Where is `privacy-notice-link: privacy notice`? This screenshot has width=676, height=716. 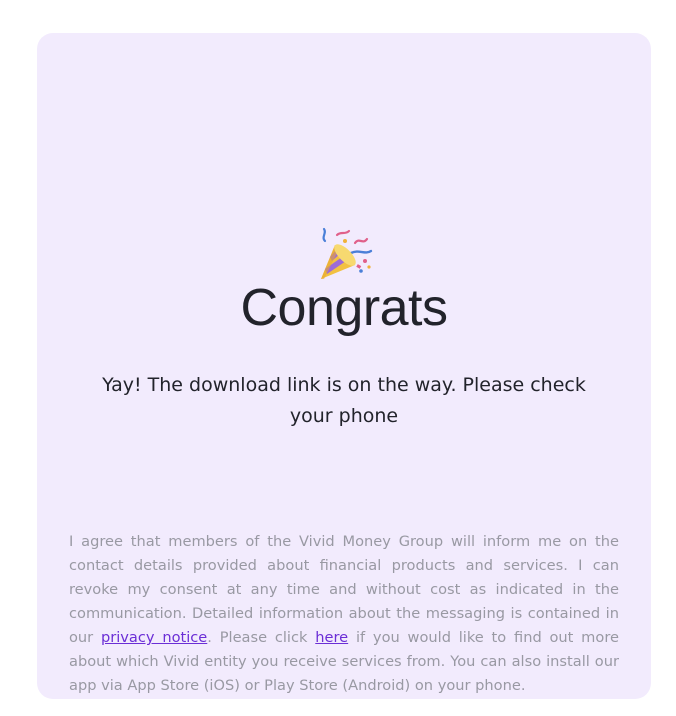 privacy-notice-link: privacy notice is located at coordinates (154, 637).